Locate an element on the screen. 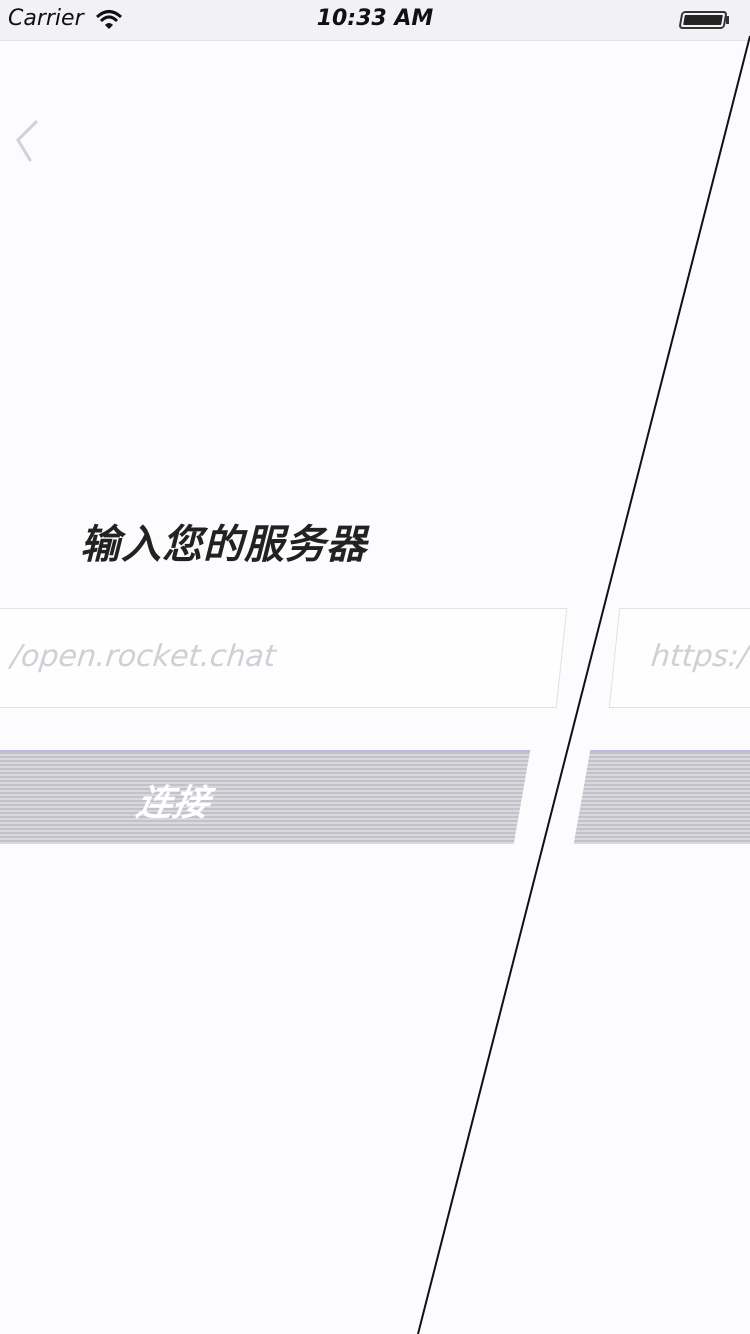 The width and height of the screenshot is (750, 1334). server-url-input-incoming: https:/ is located at coordinates (679, 658).